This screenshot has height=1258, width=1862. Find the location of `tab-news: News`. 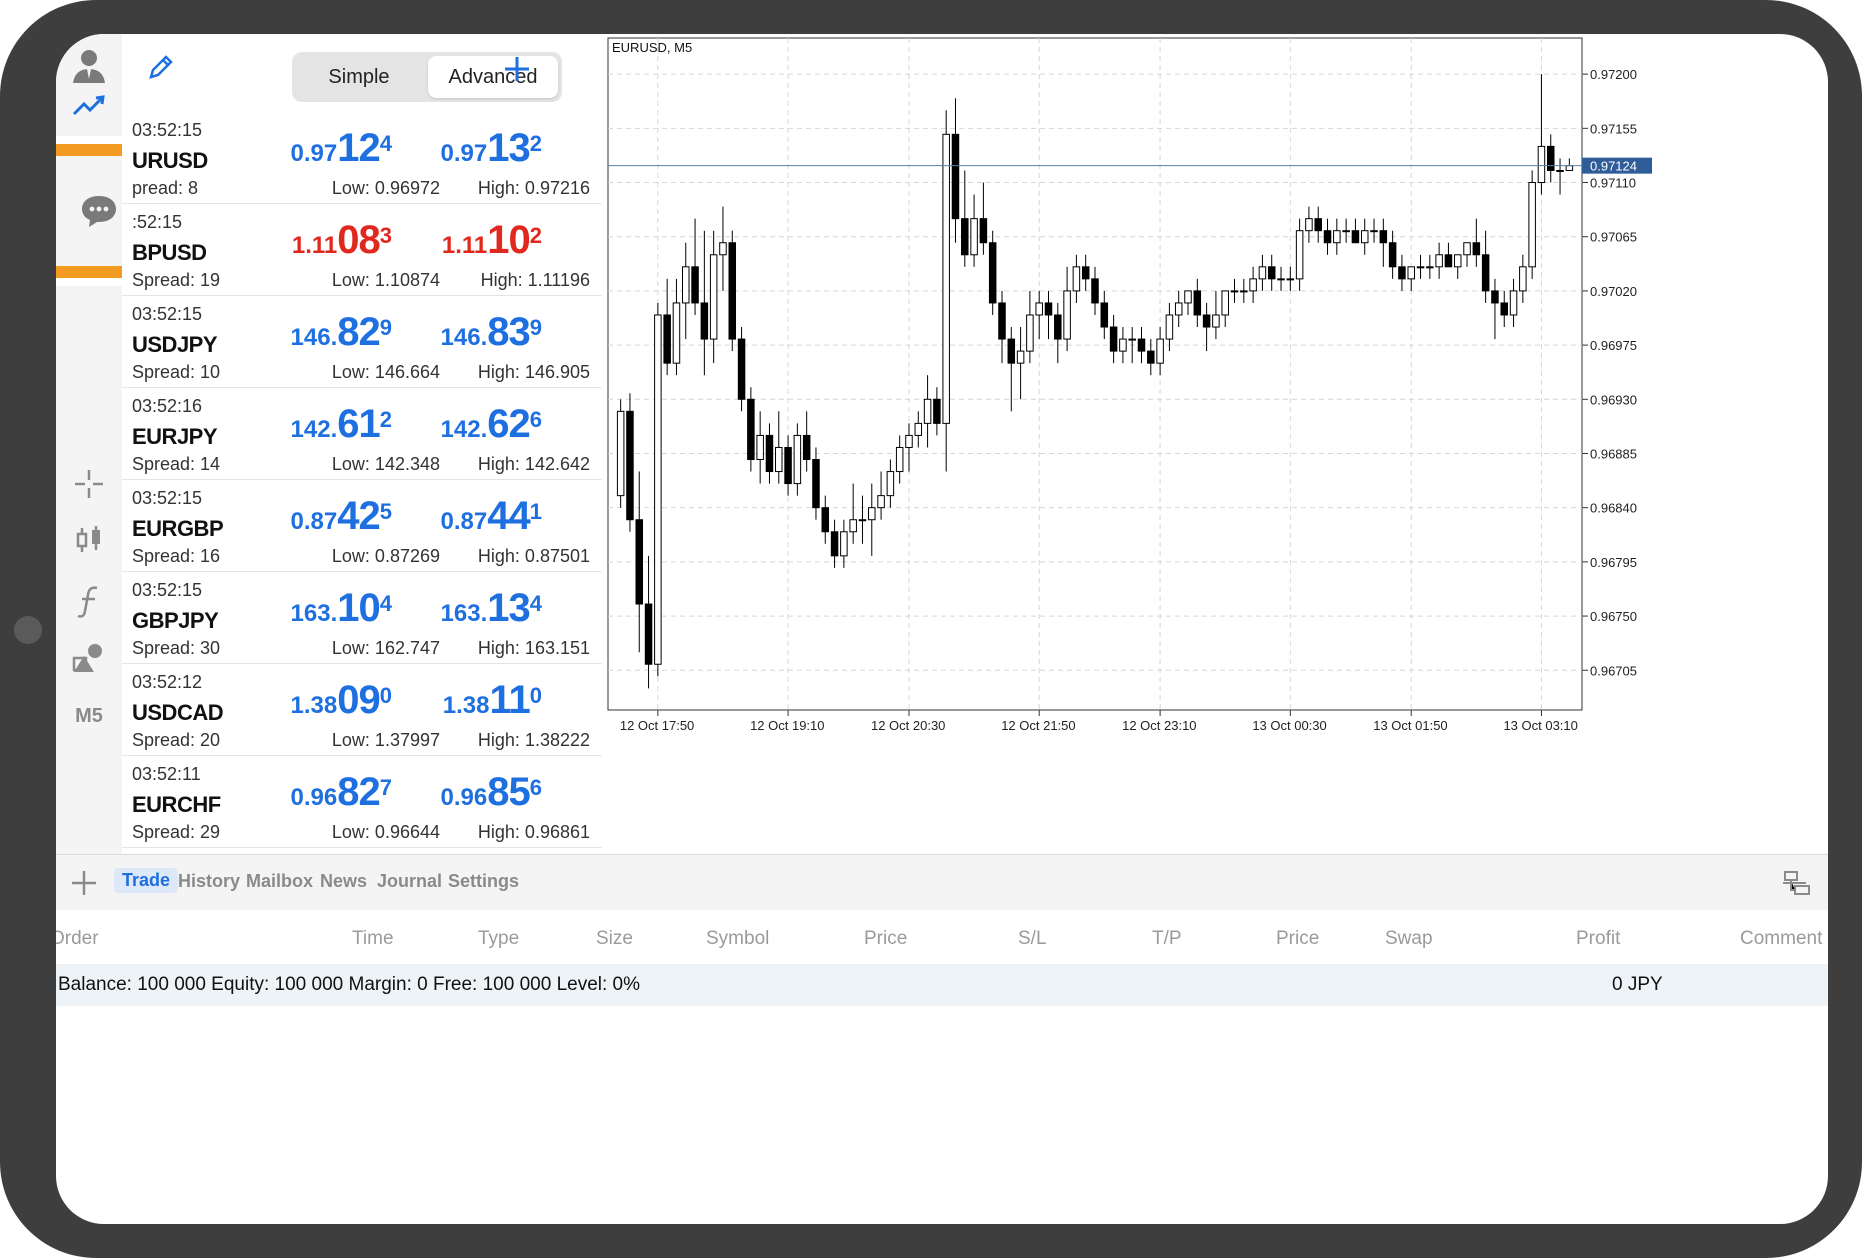

tab-news: News is located at coordinates (343, 881).